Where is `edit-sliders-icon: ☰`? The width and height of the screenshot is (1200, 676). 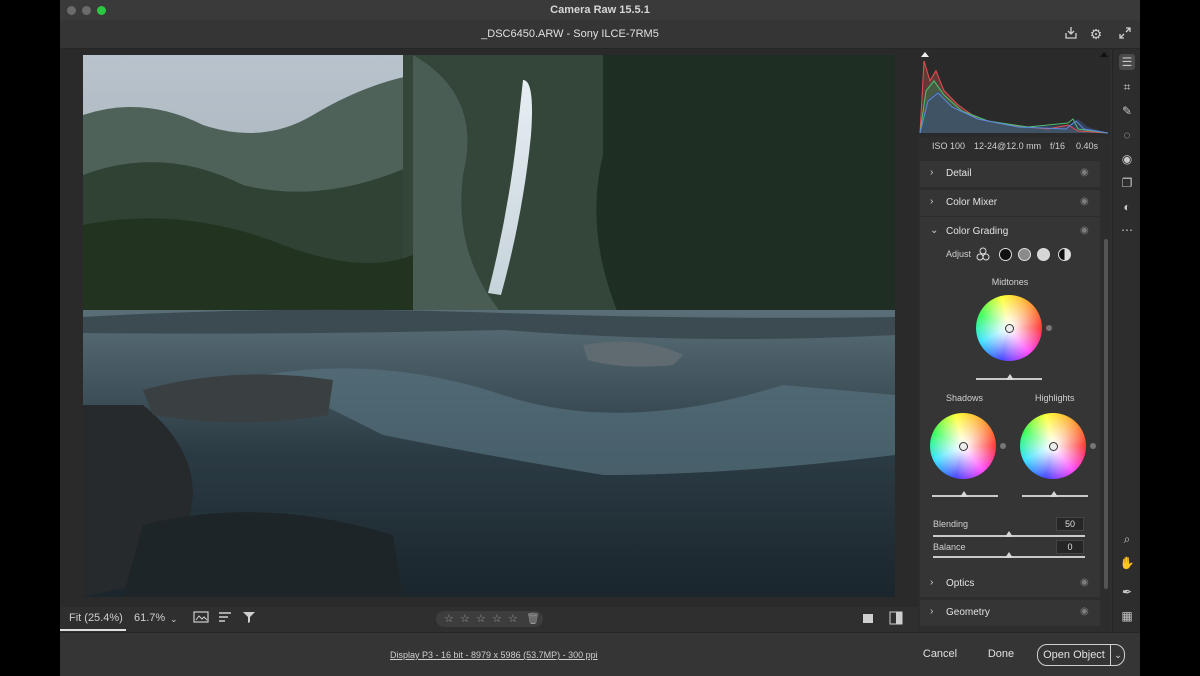
edit-sliders-icon: ☰ is located at coordinates (1127, 62).